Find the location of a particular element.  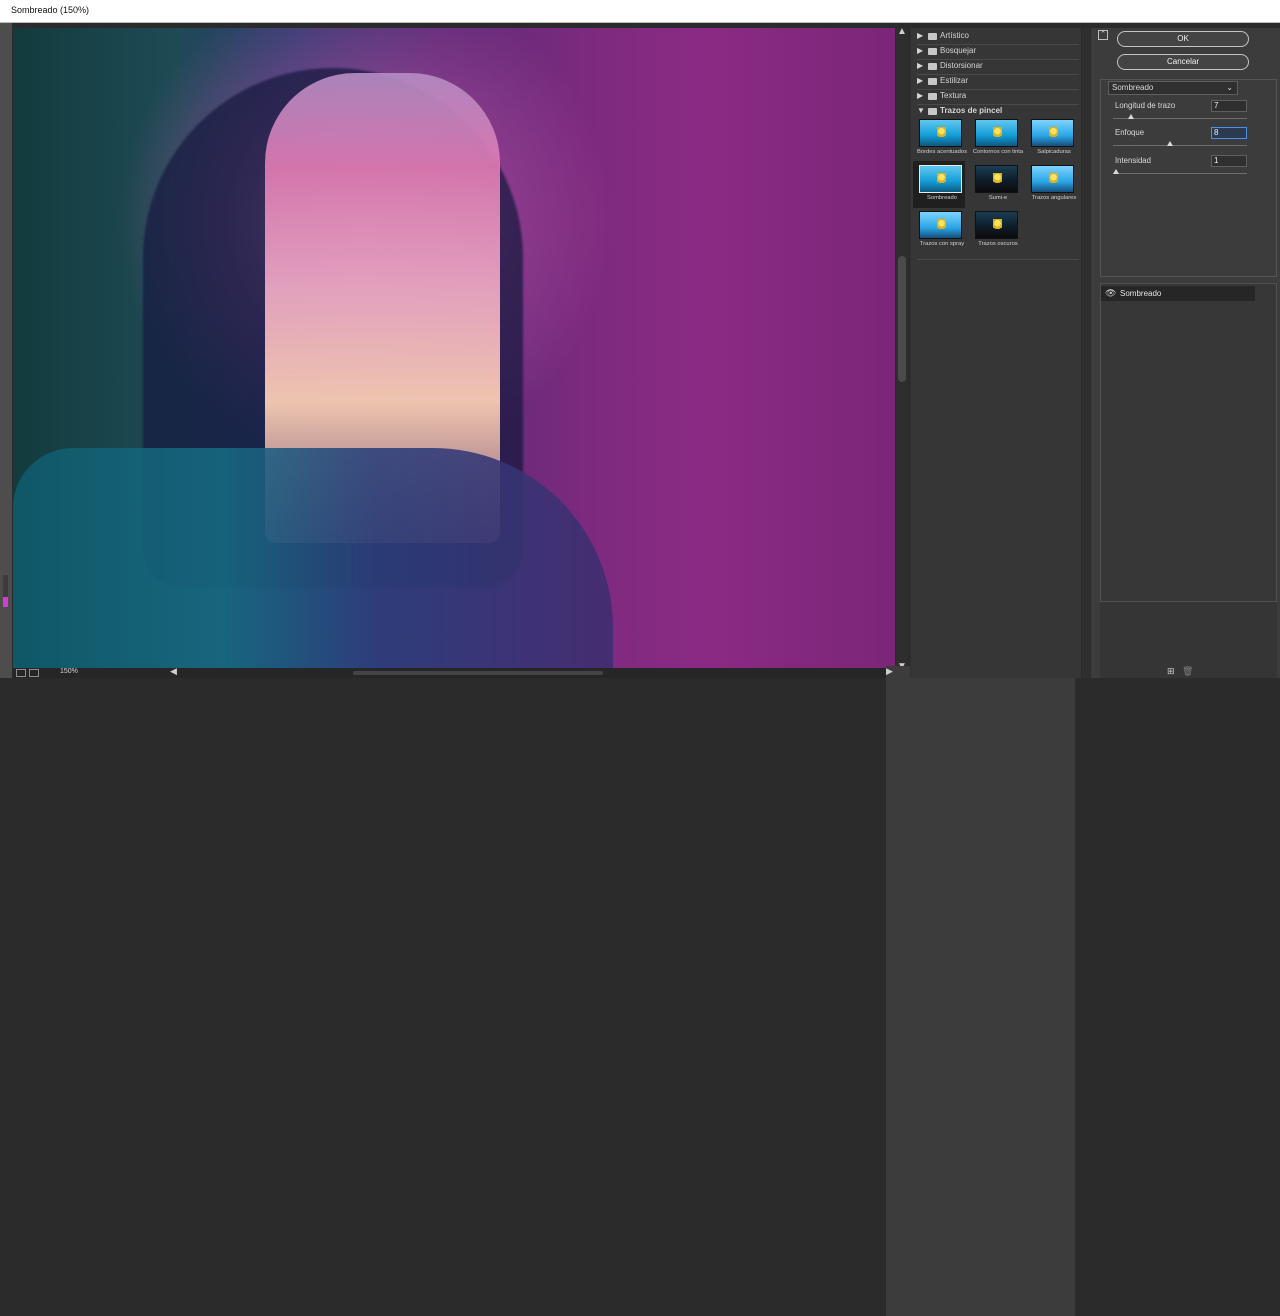

cancel-button: Cancelar is located at coordinates (1183, 62).